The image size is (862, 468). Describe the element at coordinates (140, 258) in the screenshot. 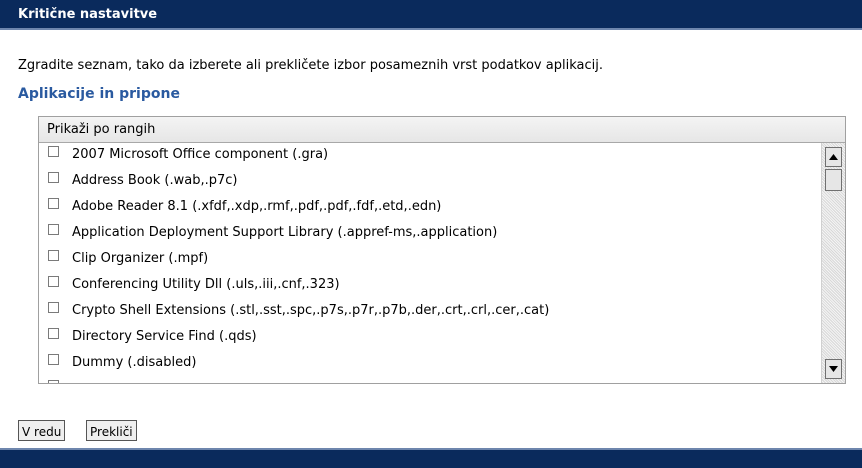

I see `list-item-label: Clip Organizer (.mpf)` at that location.